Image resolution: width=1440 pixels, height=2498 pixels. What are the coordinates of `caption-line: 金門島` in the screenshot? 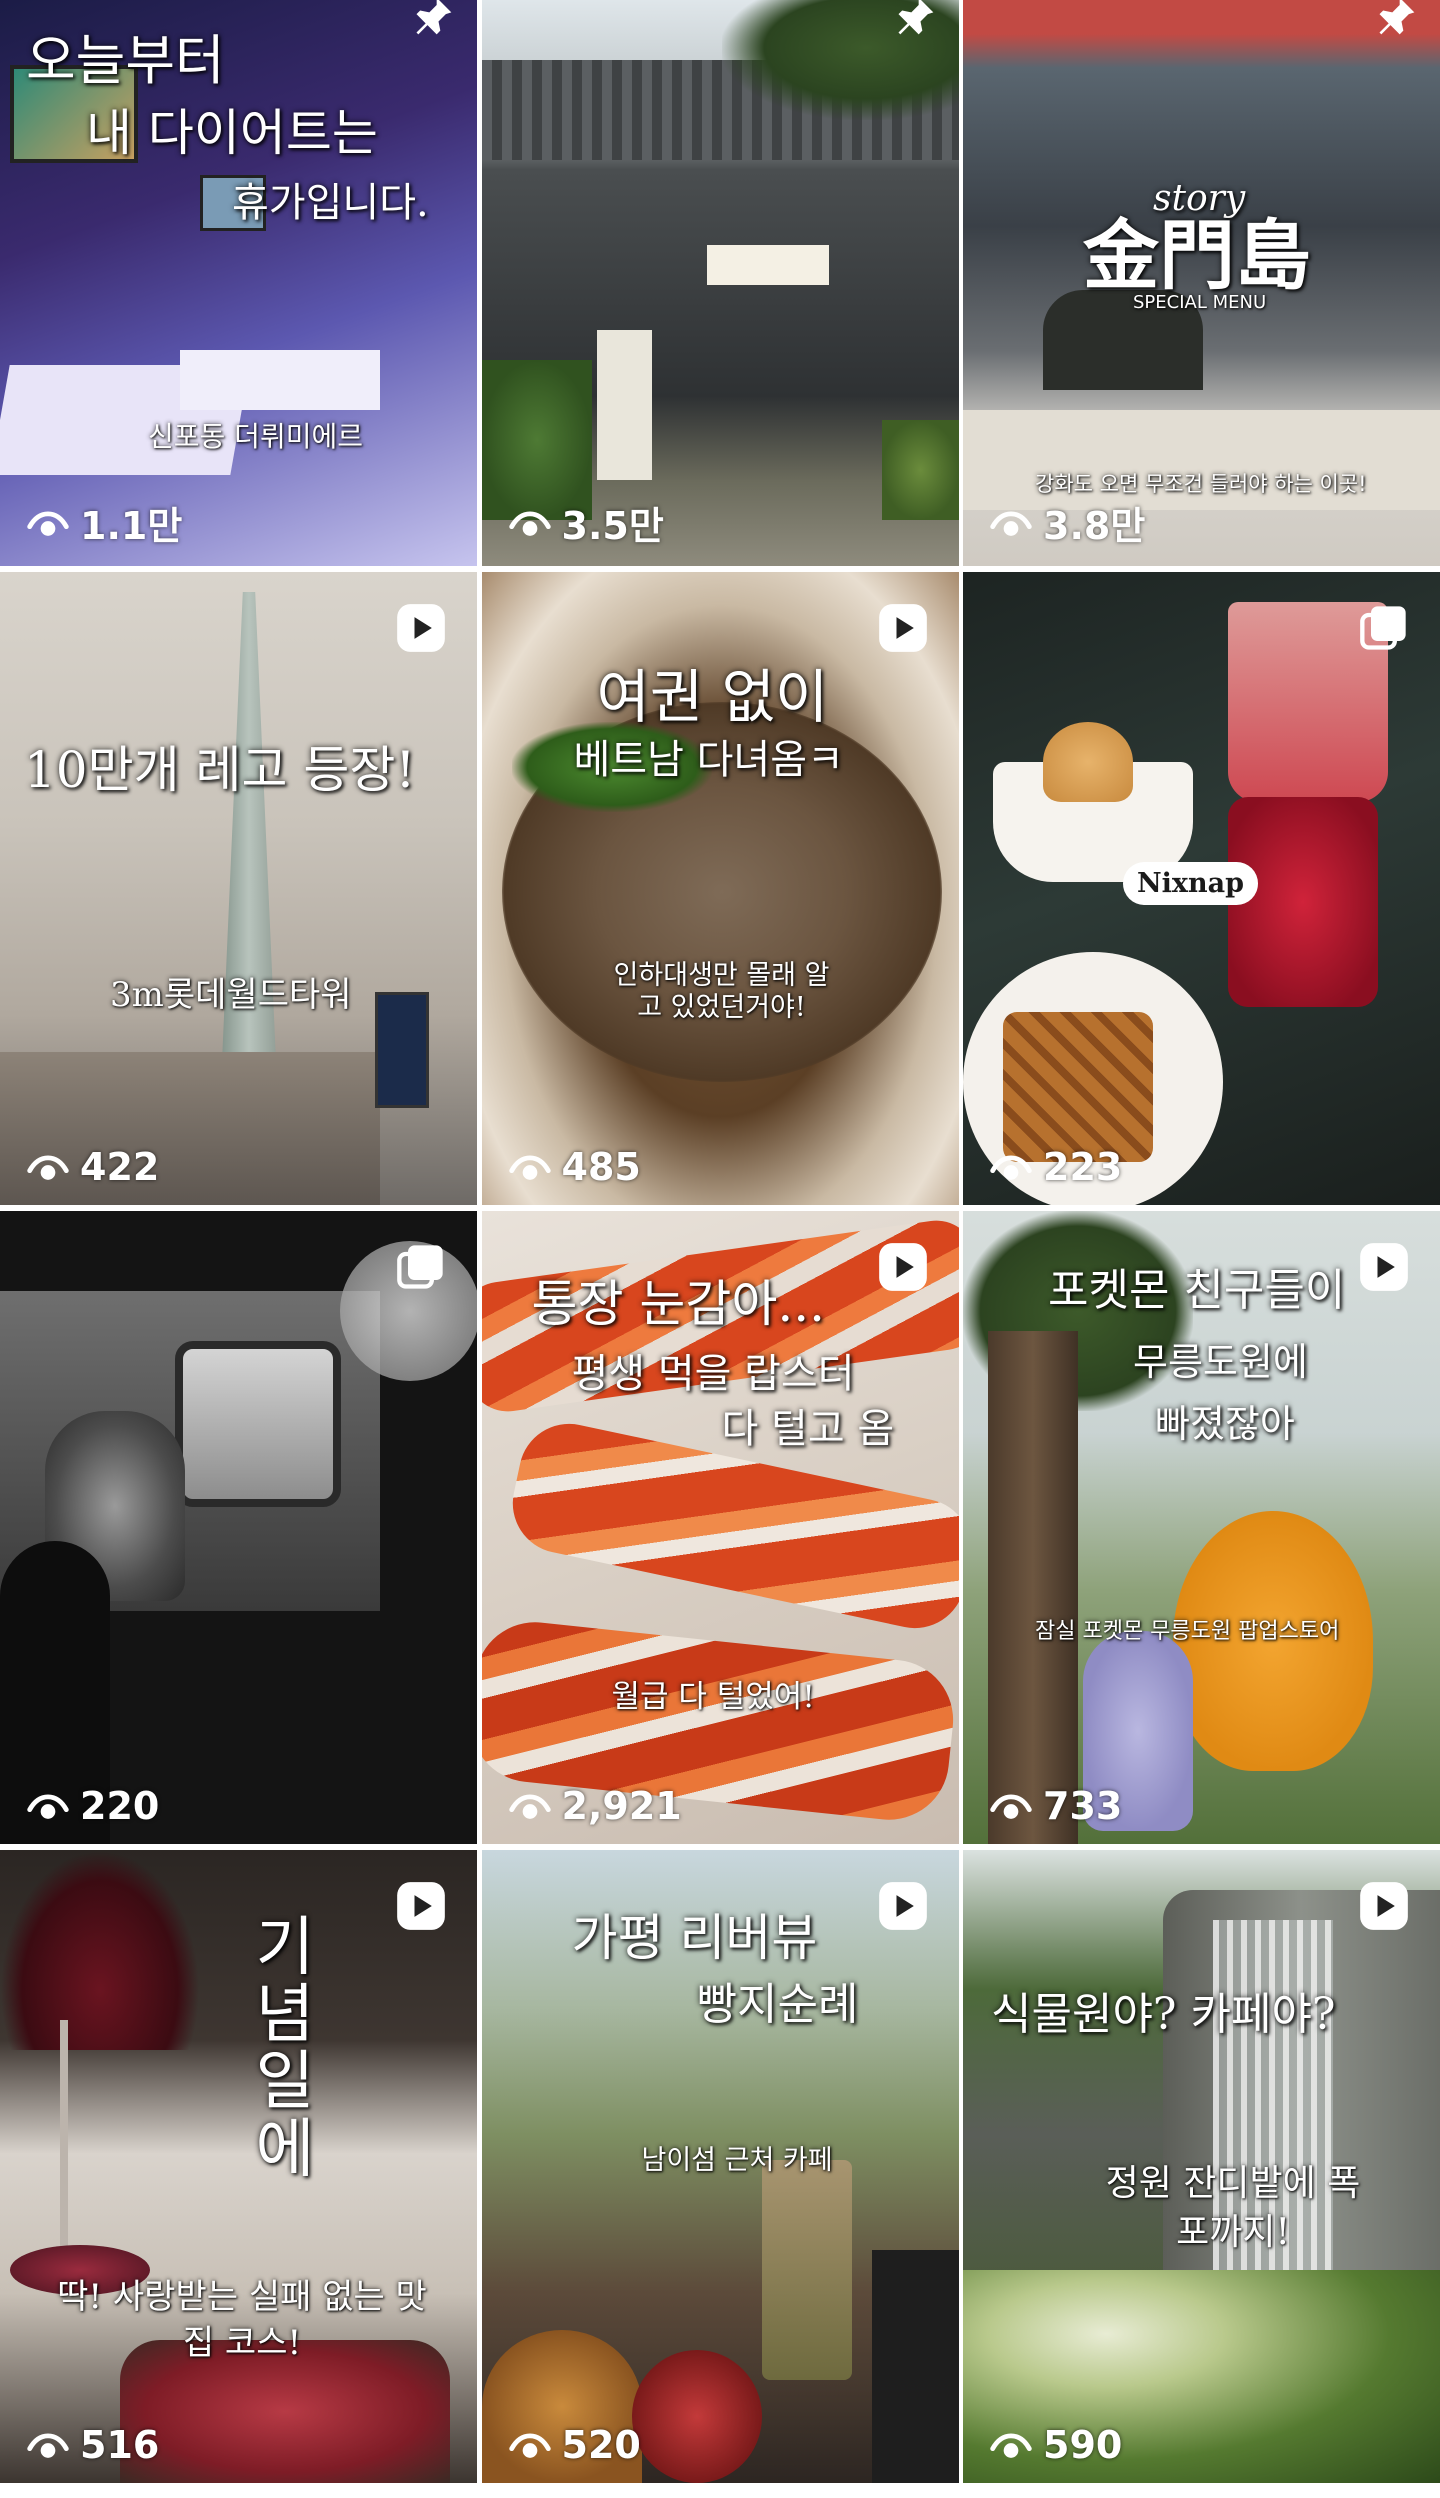 It's located at (1197, 255).